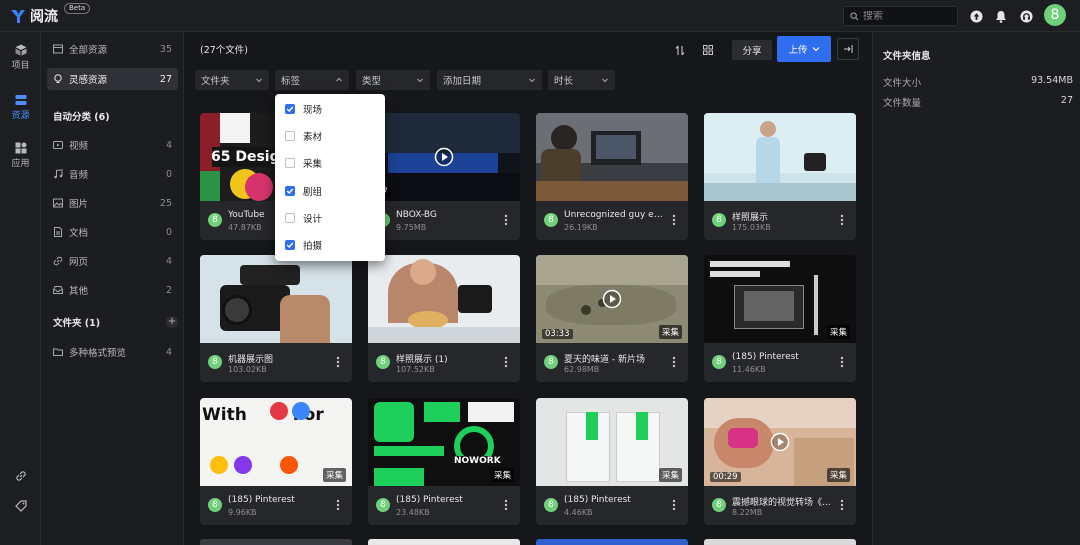 The height and width of the screenshot is (545, 1080). I want to click on file-name: 机器展示图, so click(251, 360).